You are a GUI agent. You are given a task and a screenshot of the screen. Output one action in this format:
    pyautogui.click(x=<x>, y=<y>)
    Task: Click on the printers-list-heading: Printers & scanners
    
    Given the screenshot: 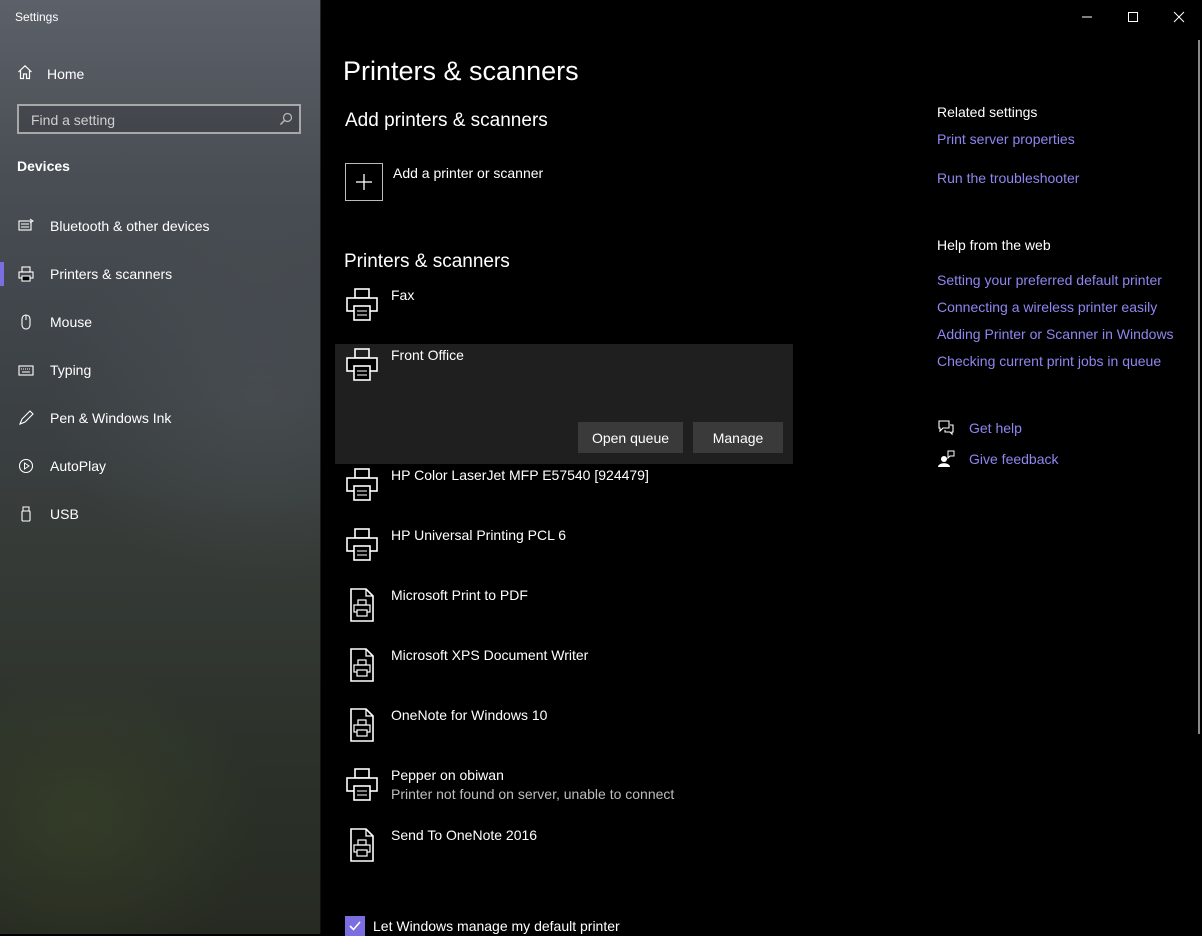 What is the action you would take?
    pyautogui.click(x=427, y=261)
    